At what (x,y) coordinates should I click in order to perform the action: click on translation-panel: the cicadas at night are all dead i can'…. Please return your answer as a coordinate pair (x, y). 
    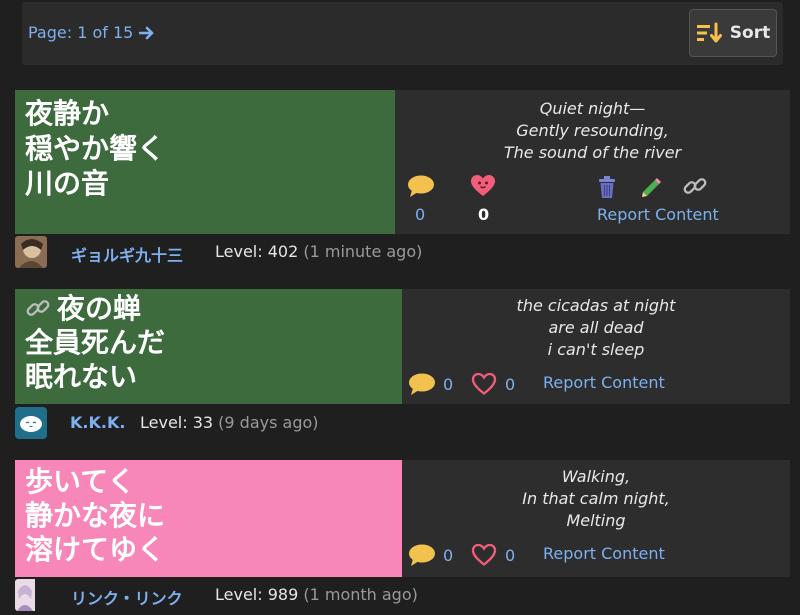
    Looking at the image, I should click on (596, 346).